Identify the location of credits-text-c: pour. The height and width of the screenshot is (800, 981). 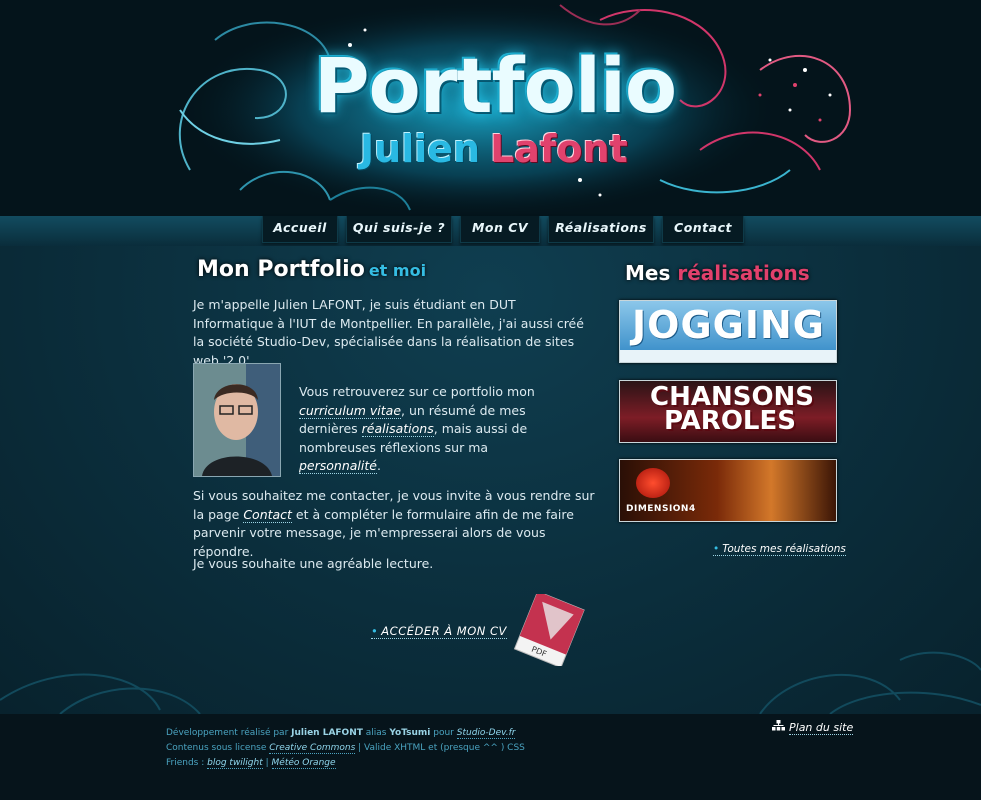
(443, 733).